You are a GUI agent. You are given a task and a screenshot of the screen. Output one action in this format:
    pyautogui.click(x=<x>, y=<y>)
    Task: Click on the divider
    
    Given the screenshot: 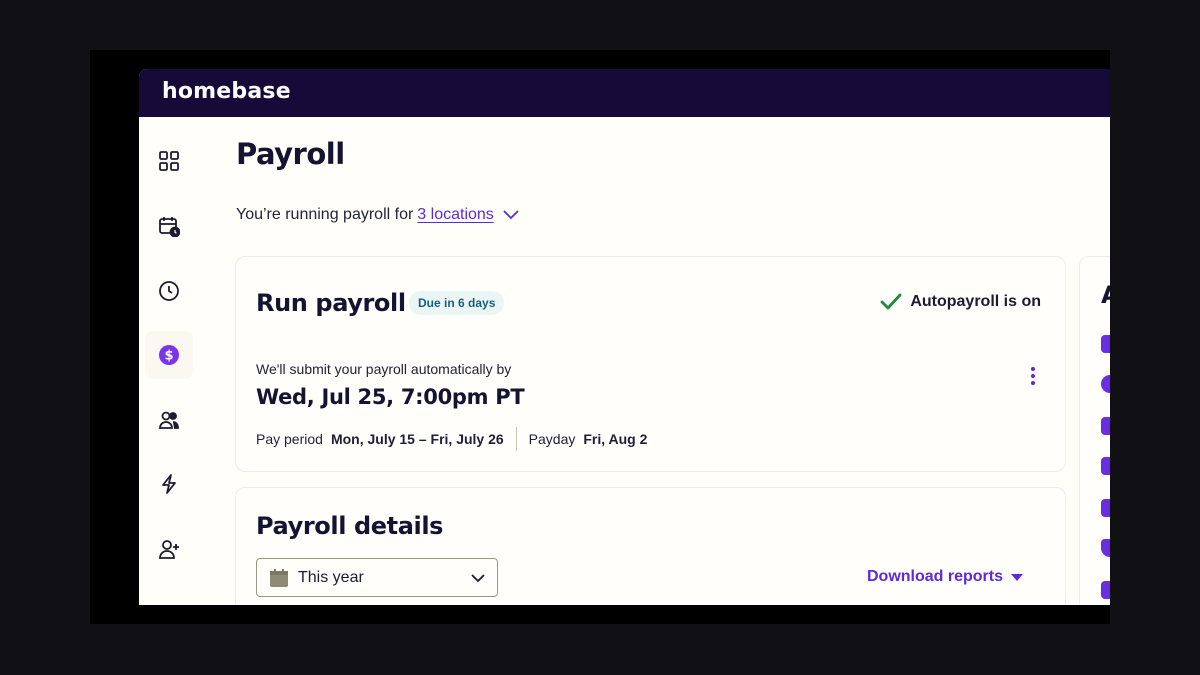 What is the action you would take?
    pyautogui.click(x=516, y=439)
    